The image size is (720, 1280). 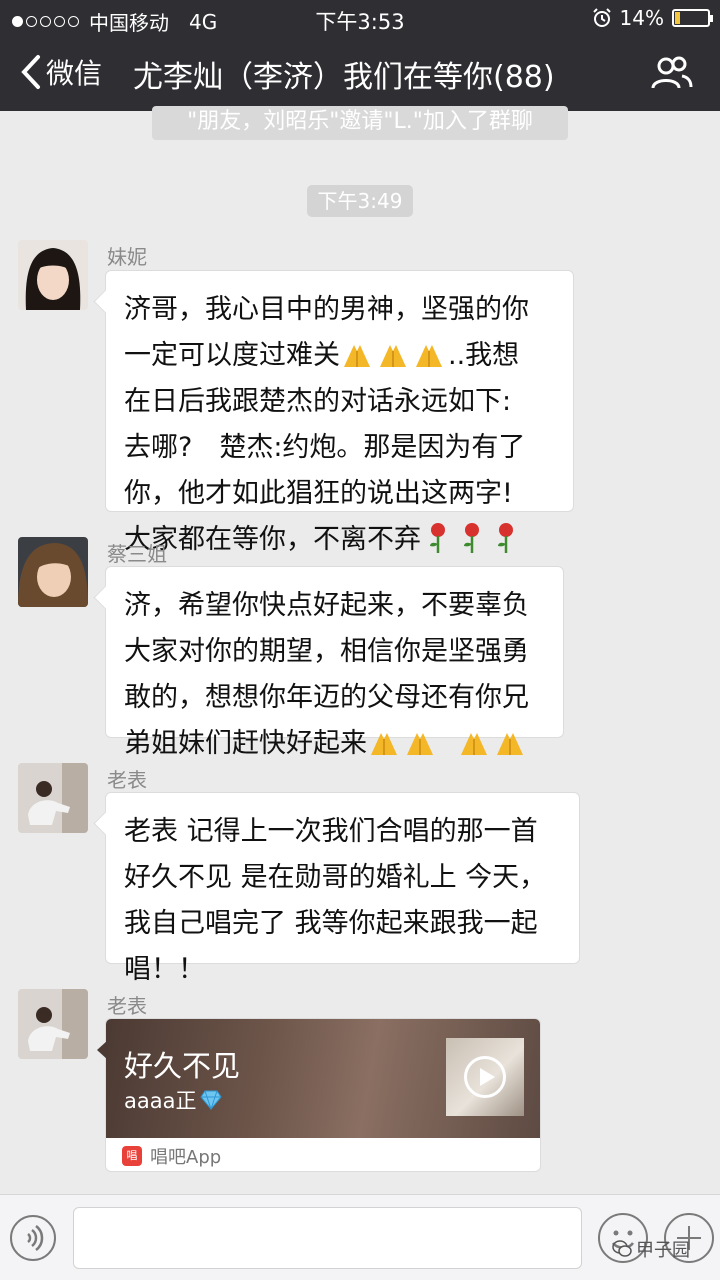 What do you see at coordinates (663, 1250) in the screenshot?
I see `watermark-label: 甲子园` at bounding box center [663, 1250].